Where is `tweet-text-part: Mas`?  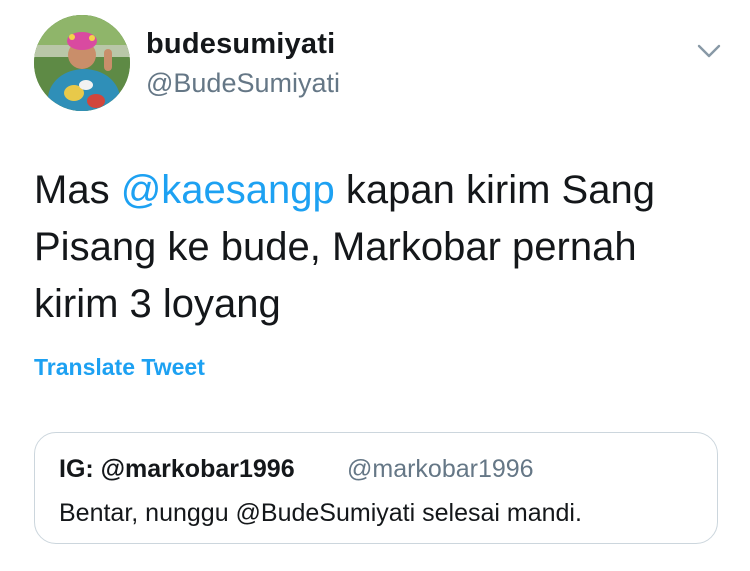
tweet-text-part: Mas is located at coordinates (77, 190).